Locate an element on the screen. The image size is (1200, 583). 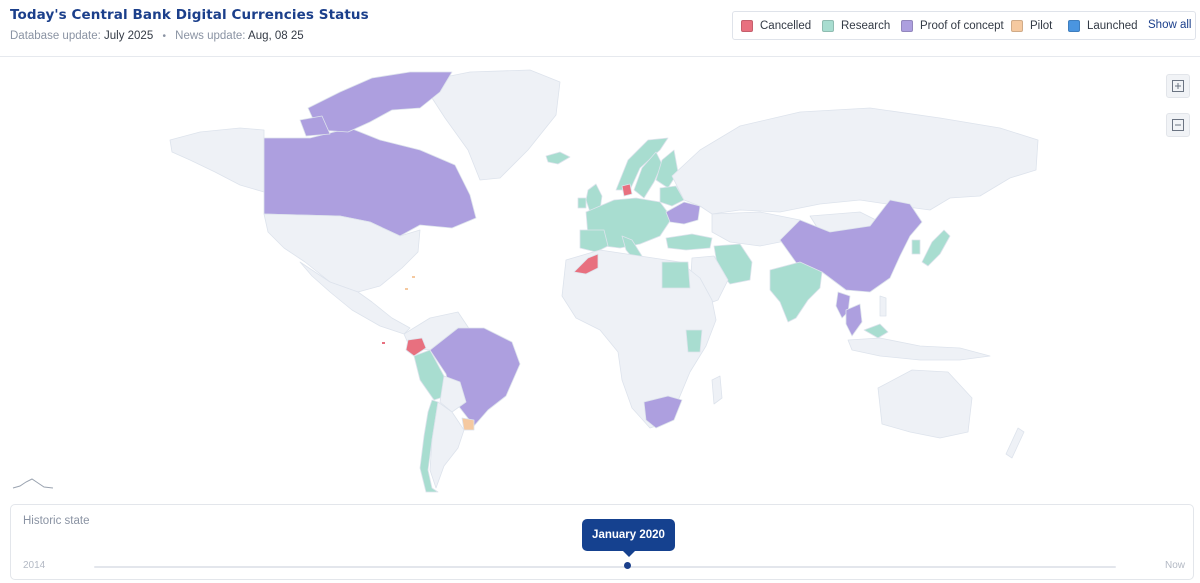
zoom-out-icon is located at coordinates (1178, 125).